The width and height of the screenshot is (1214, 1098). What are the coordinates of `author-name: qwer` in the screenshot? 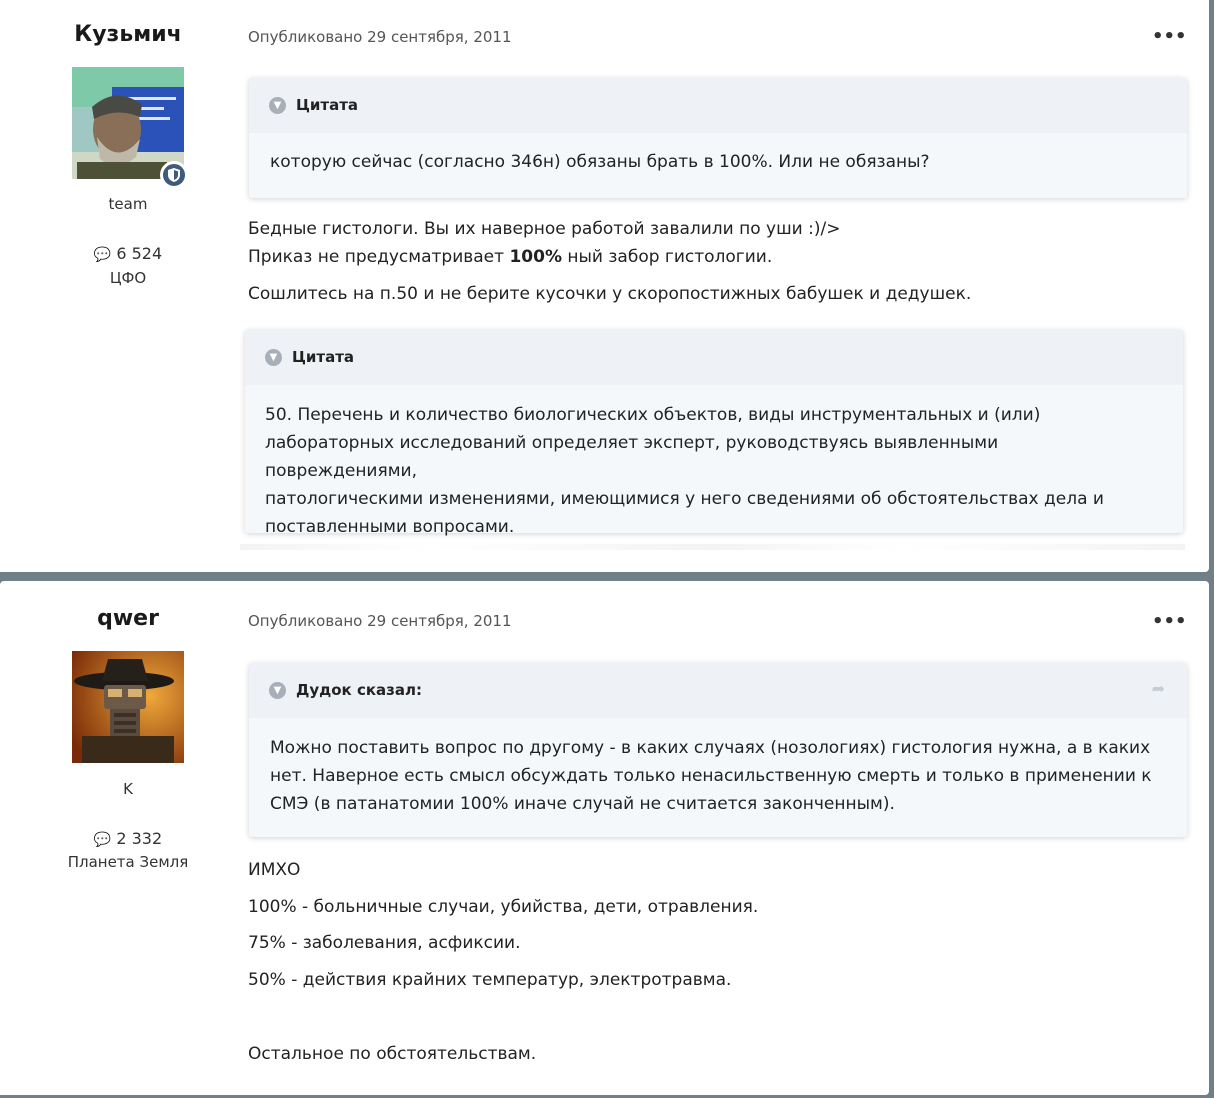 It's located at (128, 618).